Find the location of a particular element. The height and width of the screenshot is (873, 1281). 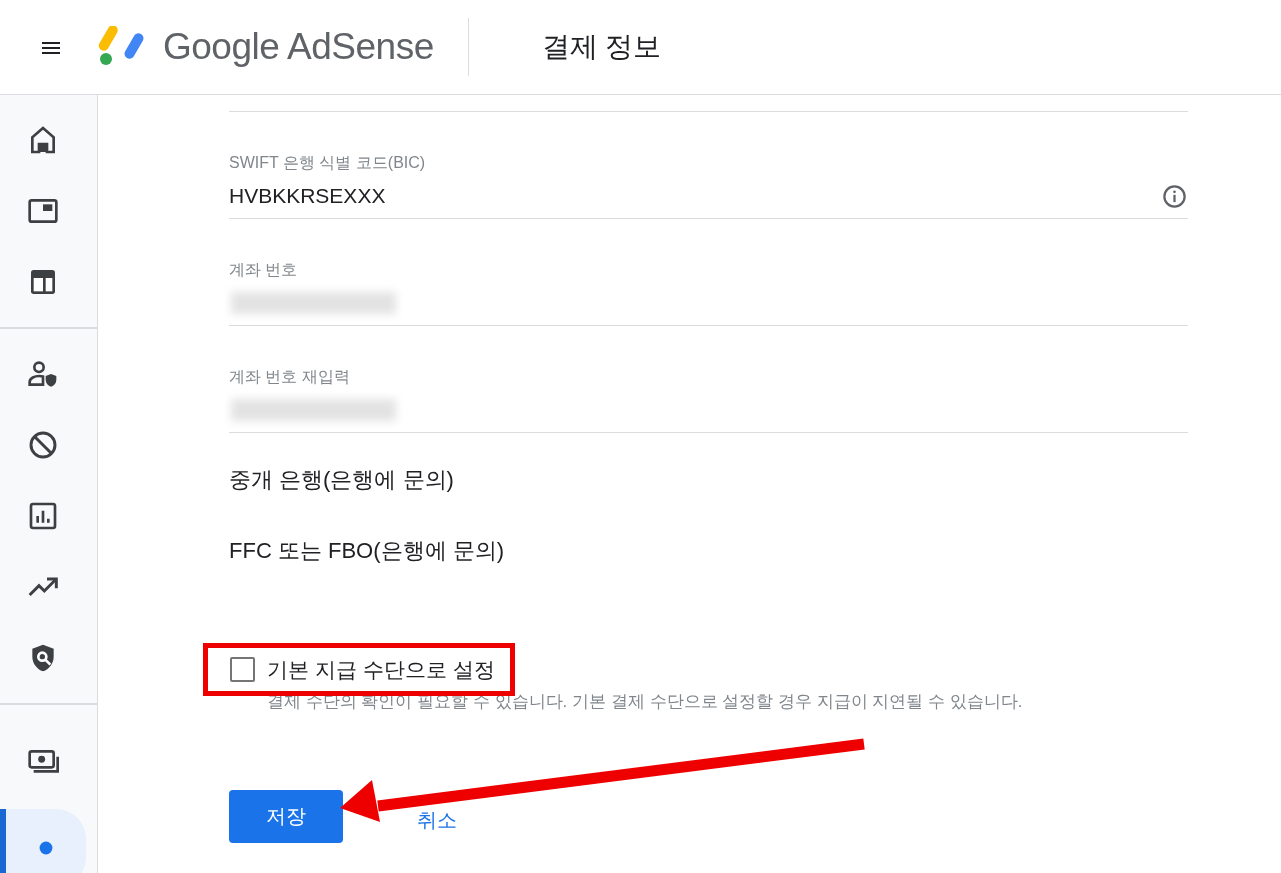

bar-chart-icon is located at coordinates (43, 516).